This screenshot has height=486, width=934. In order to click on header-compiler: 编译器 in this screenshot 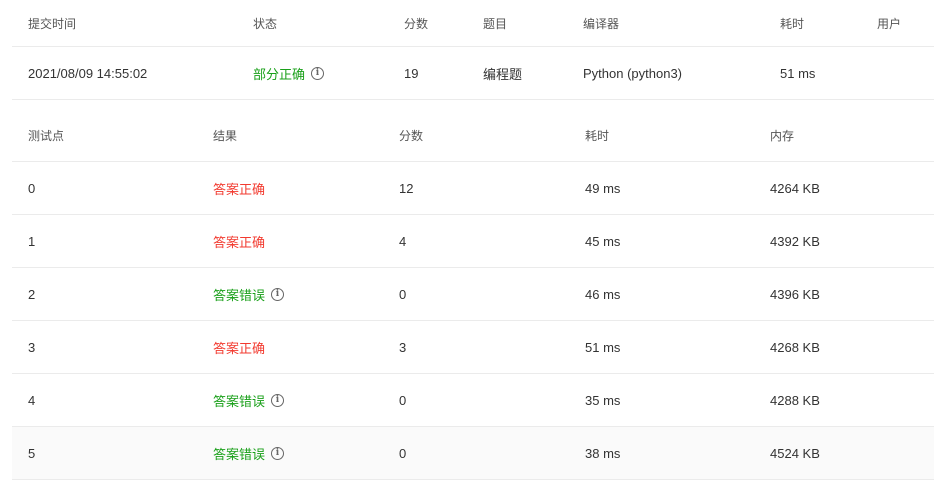, I will do `click(601, 23)`.